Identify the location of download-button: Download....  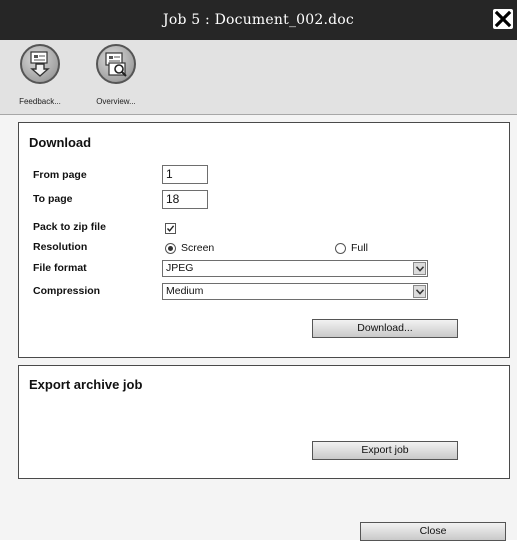
(385, 328).